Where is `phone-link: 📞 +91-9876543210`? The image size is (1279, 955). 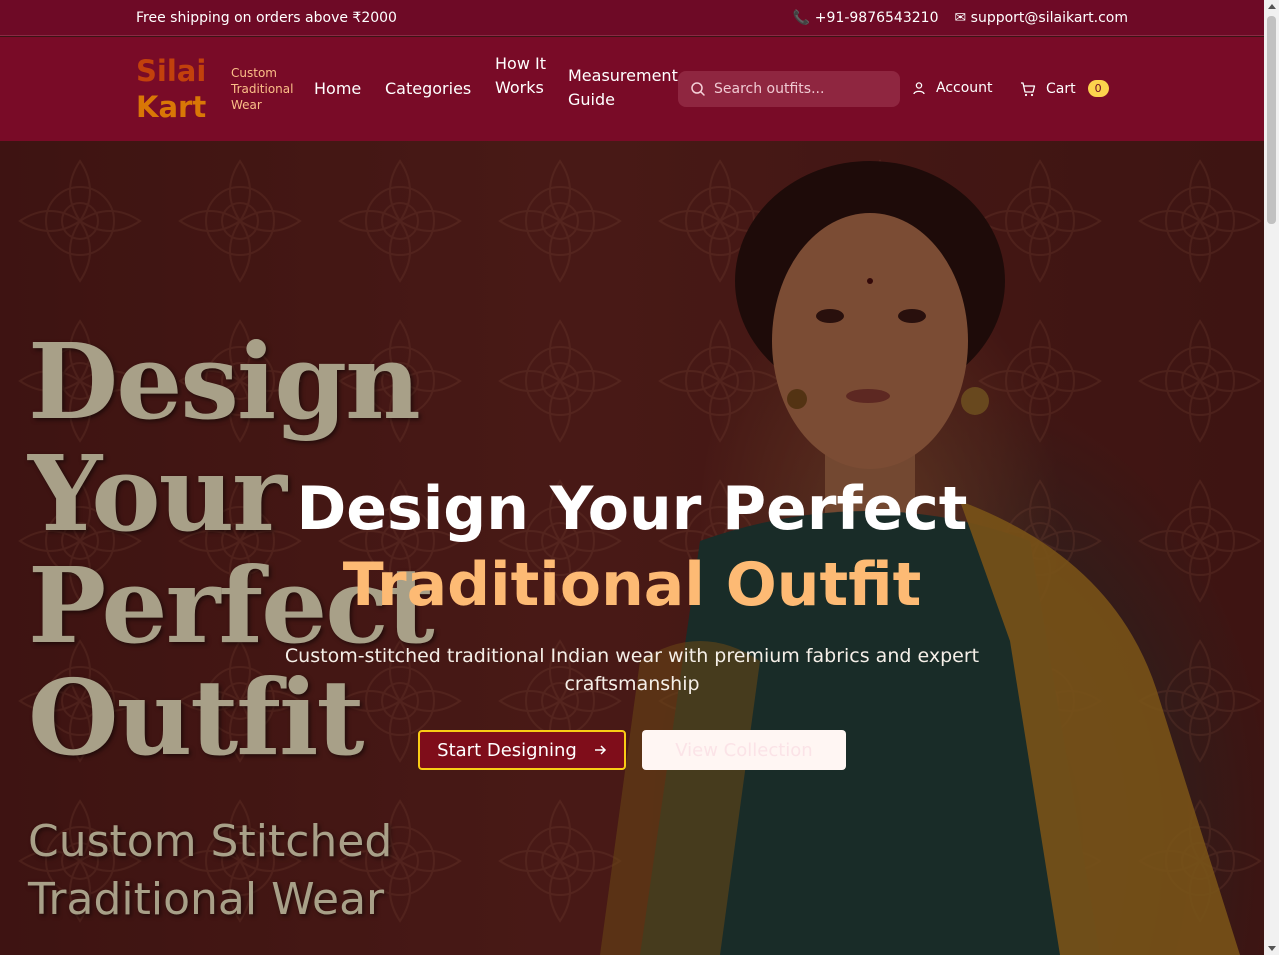 phone-link: 📞 +91-9876543210 is located at coordinates (866, 18).